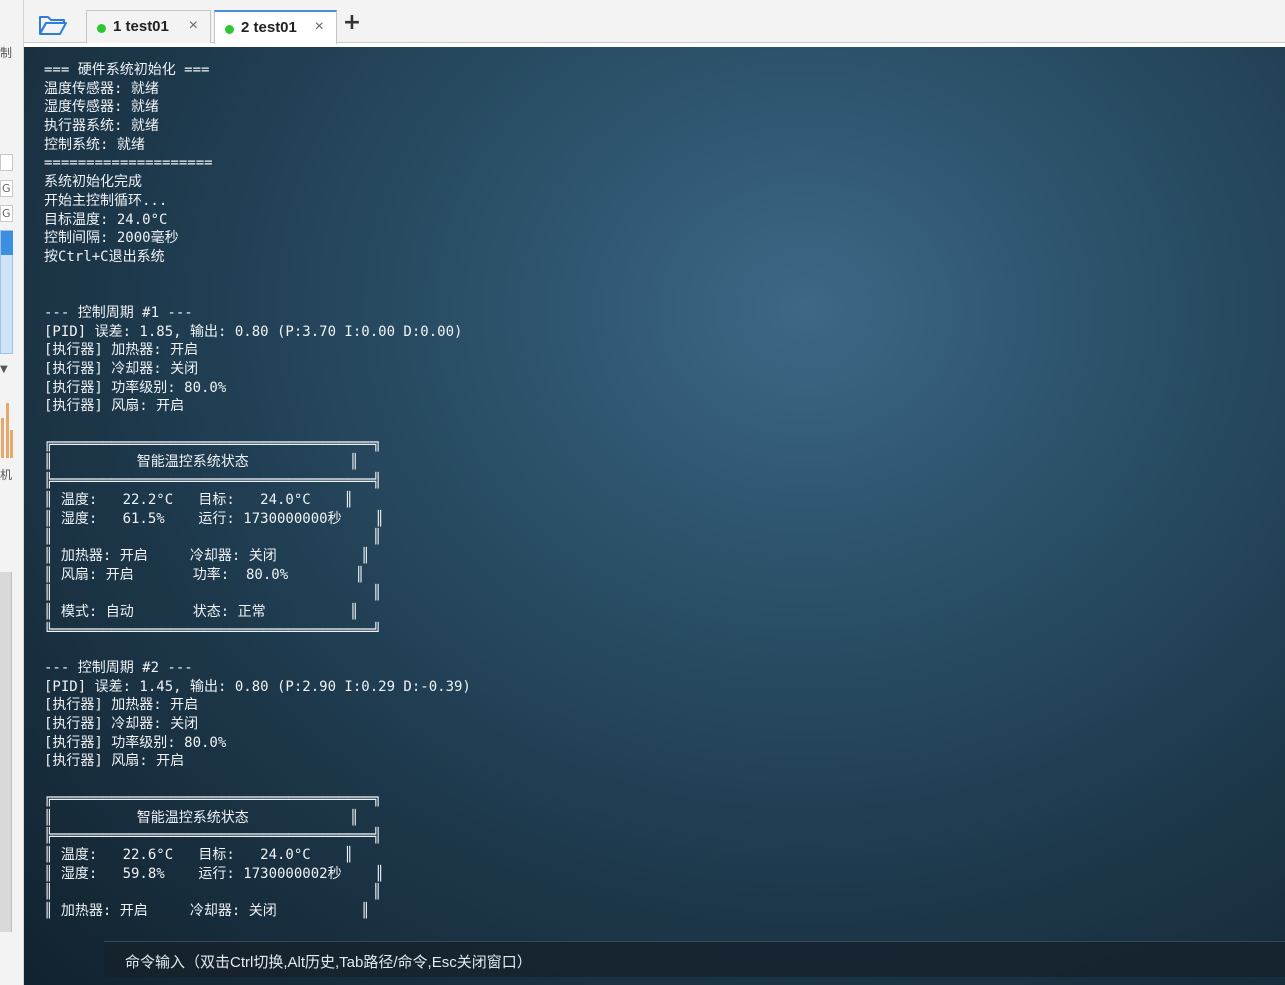 Image resolution: width=1285 pixels, height=985 pixels. I want to click on left-panel-text-mid: 机, so click(6, 475).